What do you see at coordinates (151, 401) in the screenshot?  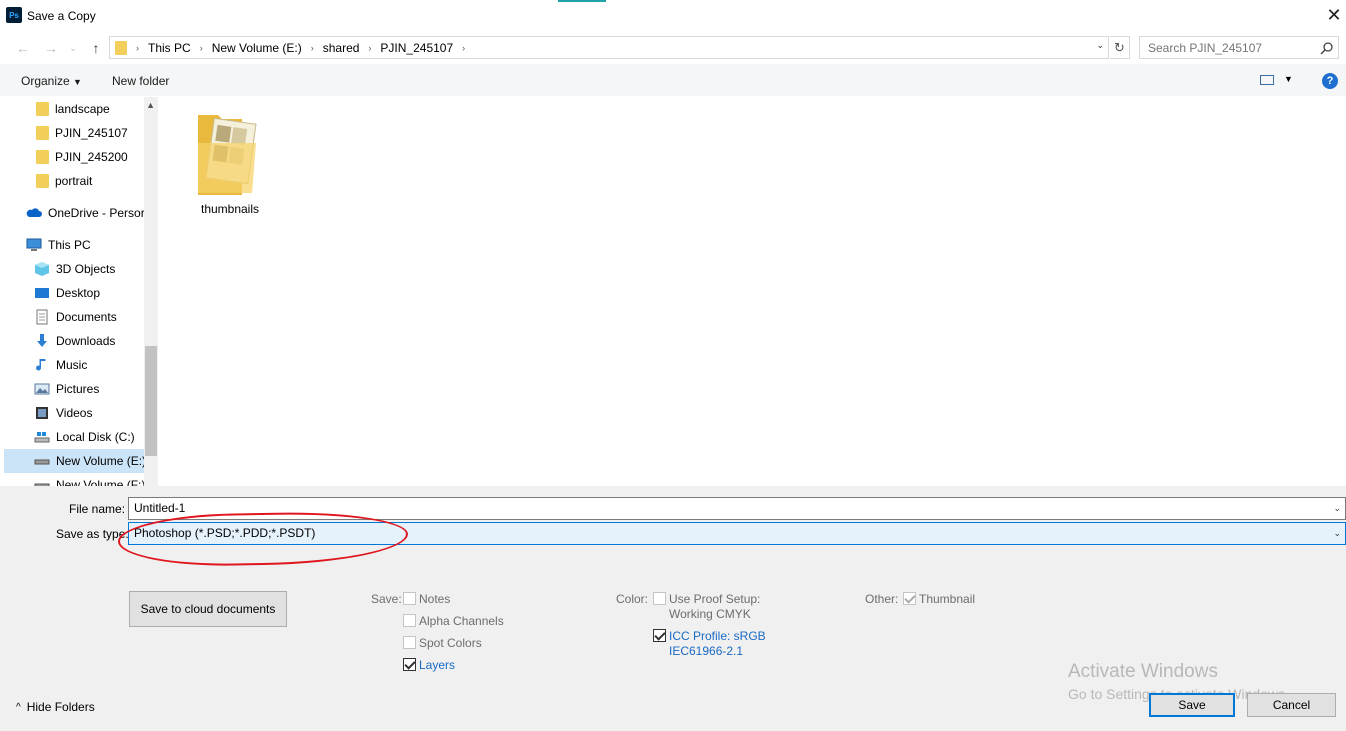 I see `sidebar-scroll-thumb` at bounding box center [151, 401].